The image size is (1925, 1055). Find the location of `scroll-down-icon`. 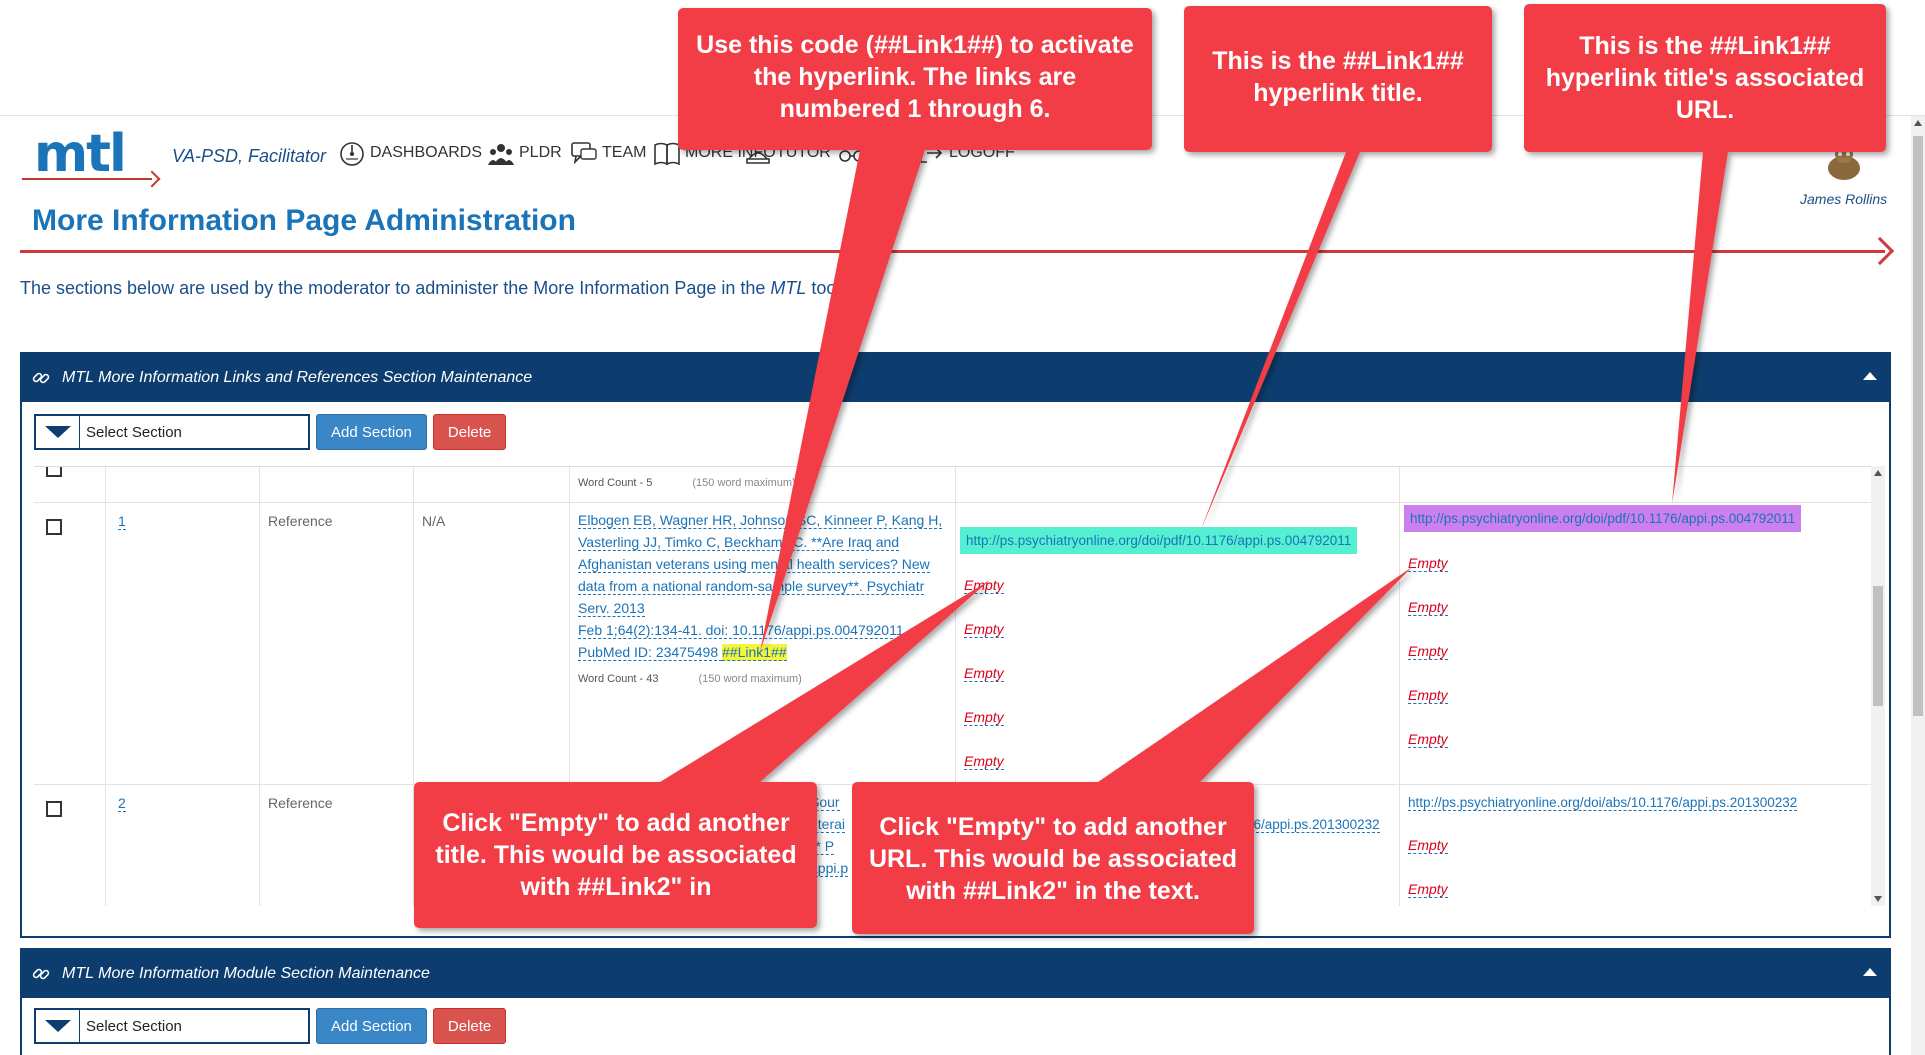

scroll-down-icon is located at coordinates (1878, 899).